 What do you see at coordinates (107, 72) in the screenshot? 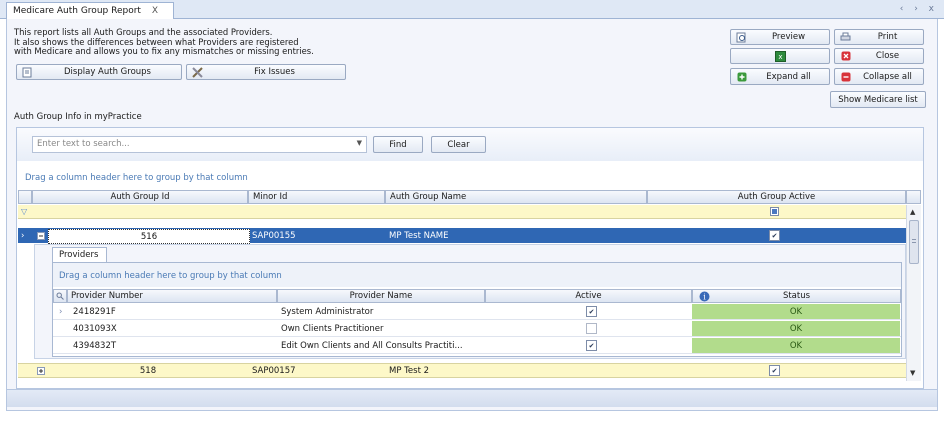
I see `display-auth-groups-label: Display Auth Groups` at bounding box center [107, 72].